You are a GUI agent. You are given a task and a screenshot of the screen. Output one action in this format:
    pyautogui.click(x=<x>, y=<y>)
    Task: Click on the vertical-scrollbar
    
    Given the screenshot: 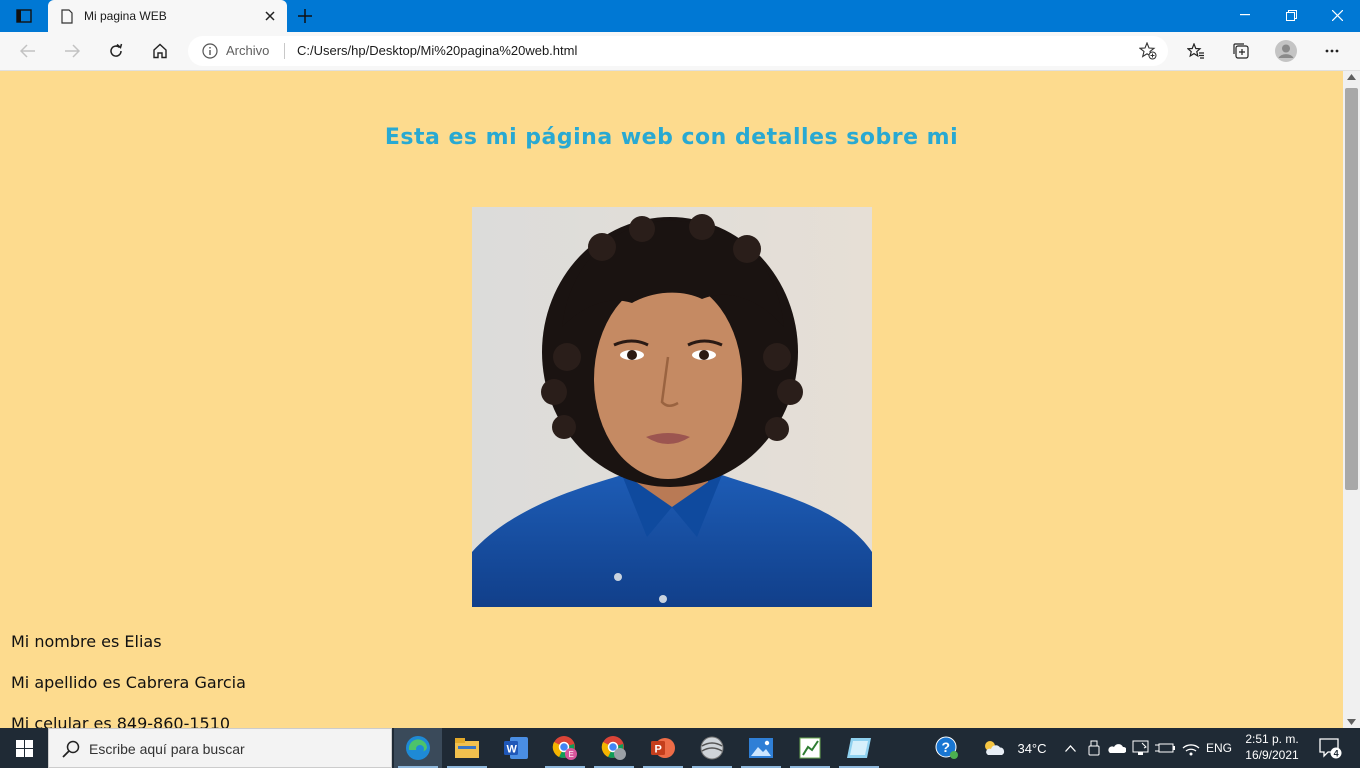 What is the action you would take?
    pyautogui.click(x=1351, y=399)
    